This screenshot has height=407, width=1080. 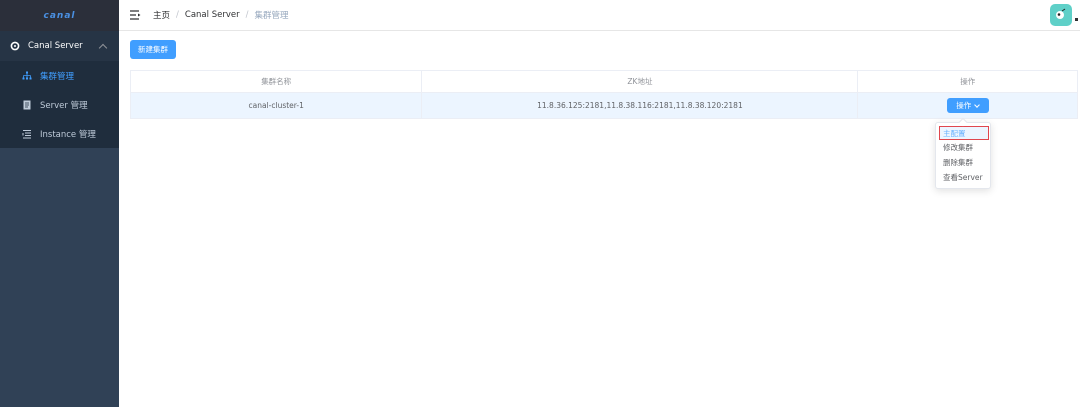 I want to click on cell-cluster-name: canal-cluster-1, so click(x=277, y=105).